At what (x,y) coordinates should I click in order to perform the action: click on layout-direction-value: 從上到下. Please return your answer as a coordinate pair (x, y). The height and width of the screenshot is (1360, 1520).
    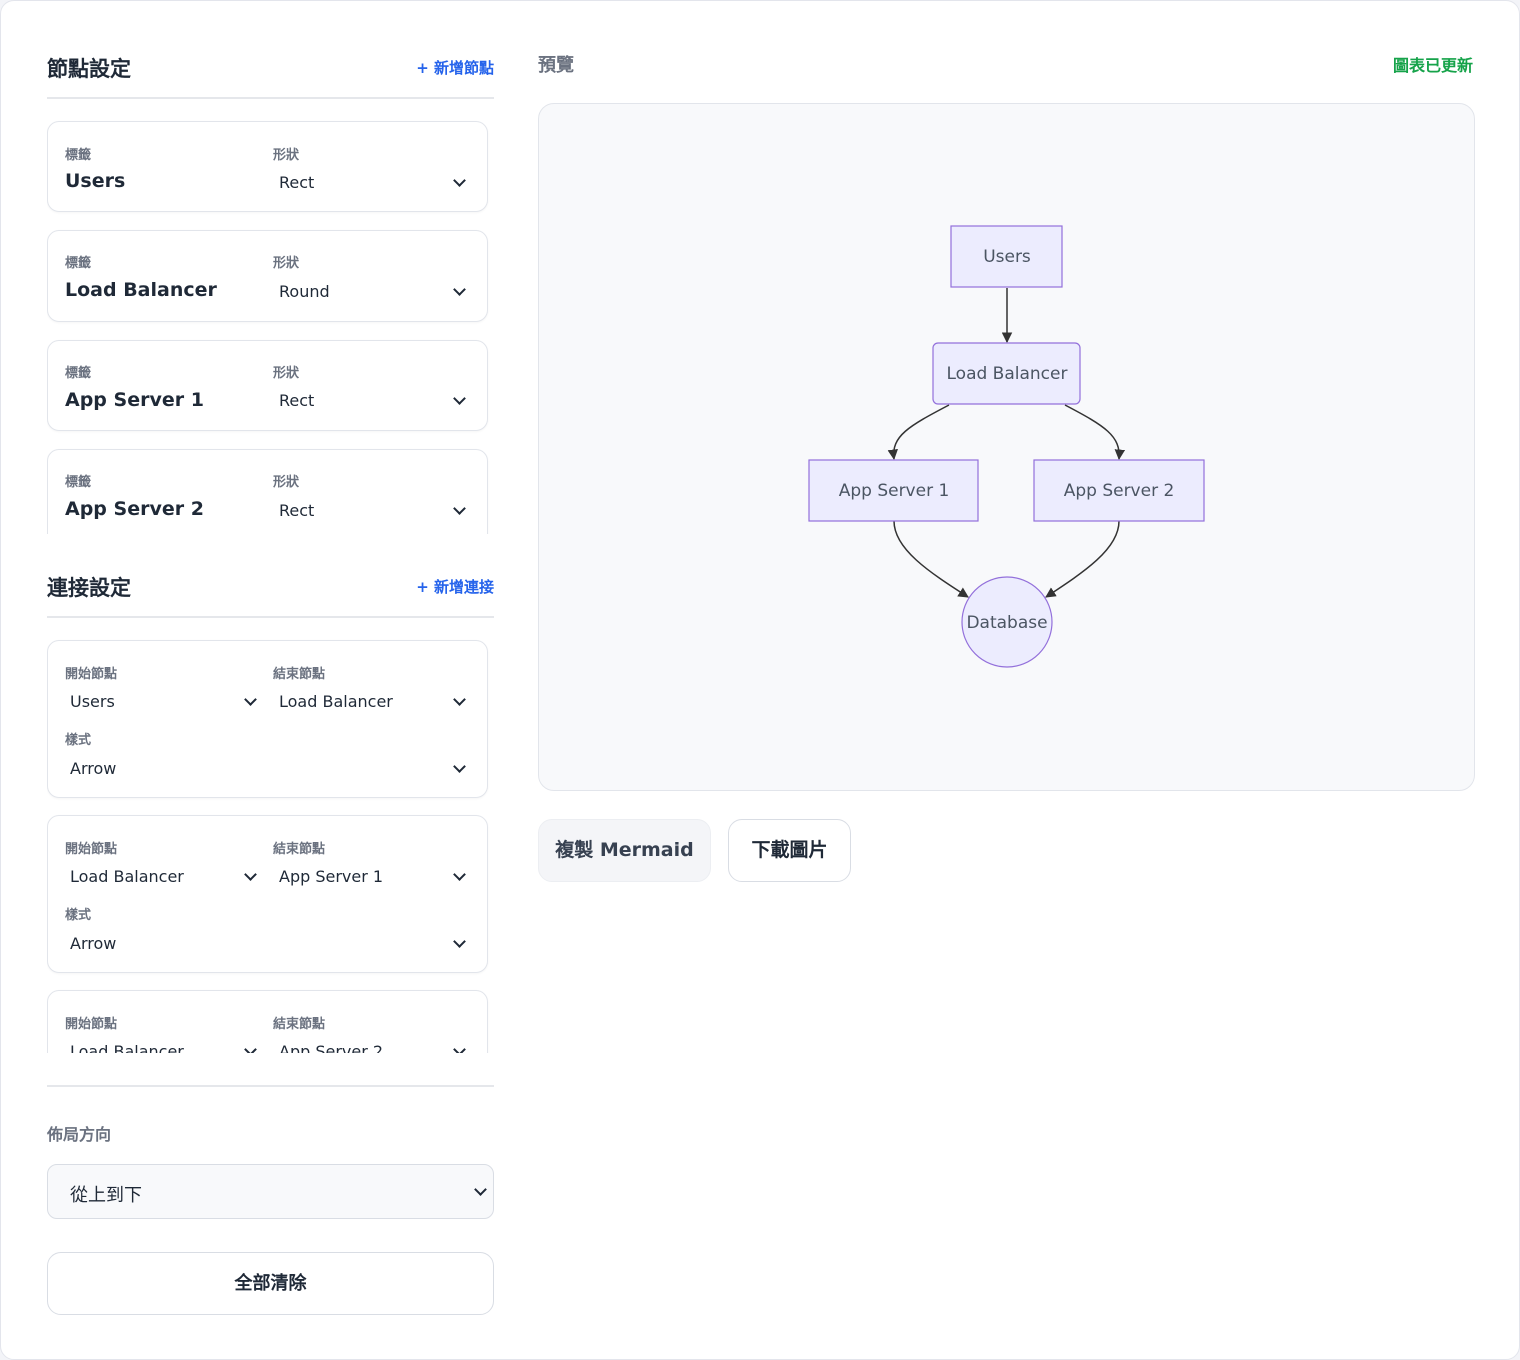
    Looking at the image, I should click on (106, 1195).